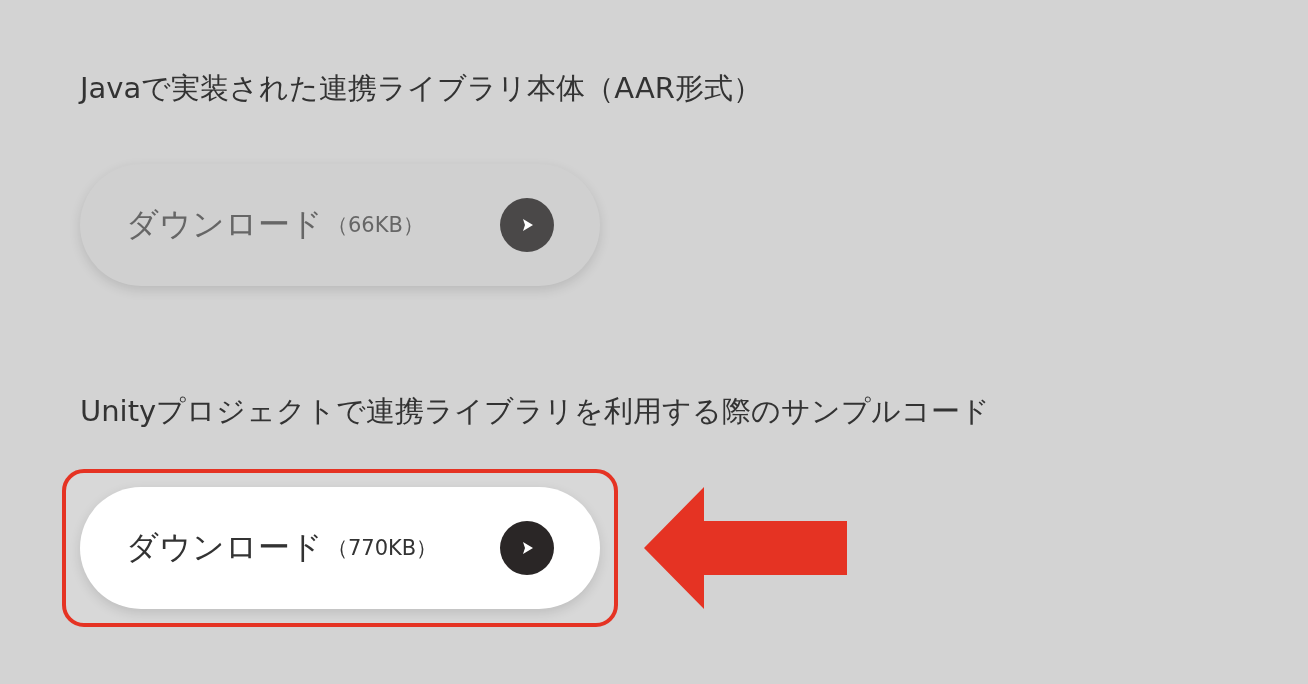 The image size is (1308, 684). I want to click on download-button: ダウンロード（66KB）, so click(340, 225).